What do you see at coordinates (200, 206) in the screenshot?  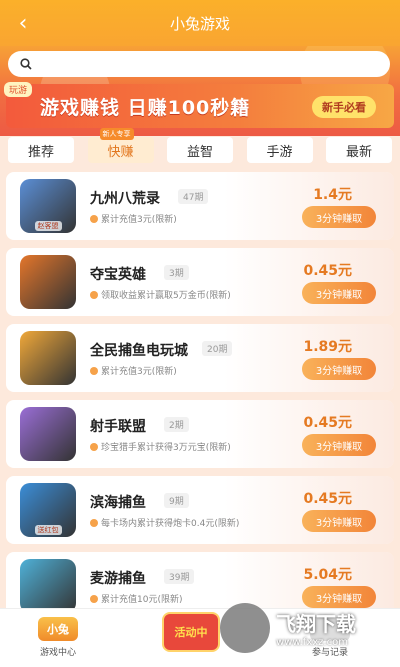 I see `list-item: 赵客盟 九州八荒录 47期 累计充值3元(限新) 1.4元 3分钟赚取` at bounding box center [200, 206].